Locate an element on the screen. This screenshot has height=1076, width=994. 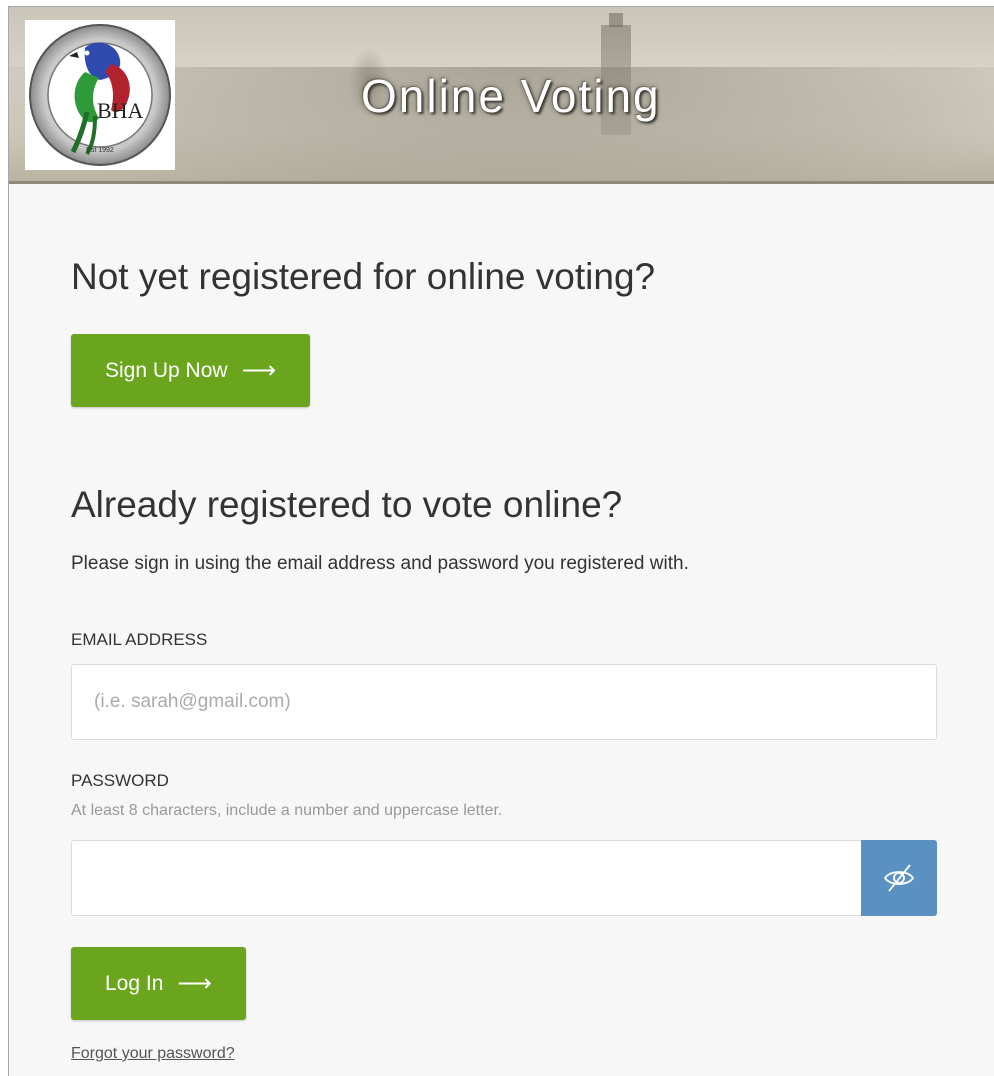
logo-monogram: BHA is located at coordinates (120, 110).